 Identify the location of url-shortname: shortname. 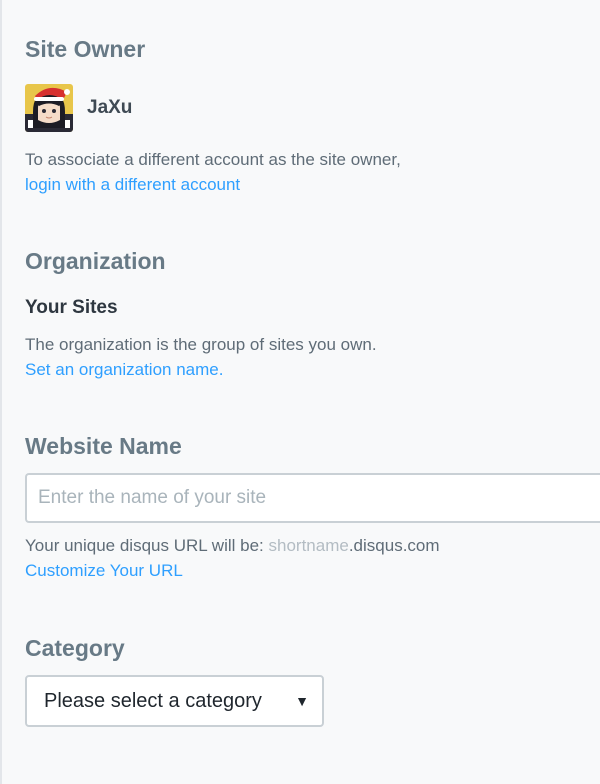
(308, 545).